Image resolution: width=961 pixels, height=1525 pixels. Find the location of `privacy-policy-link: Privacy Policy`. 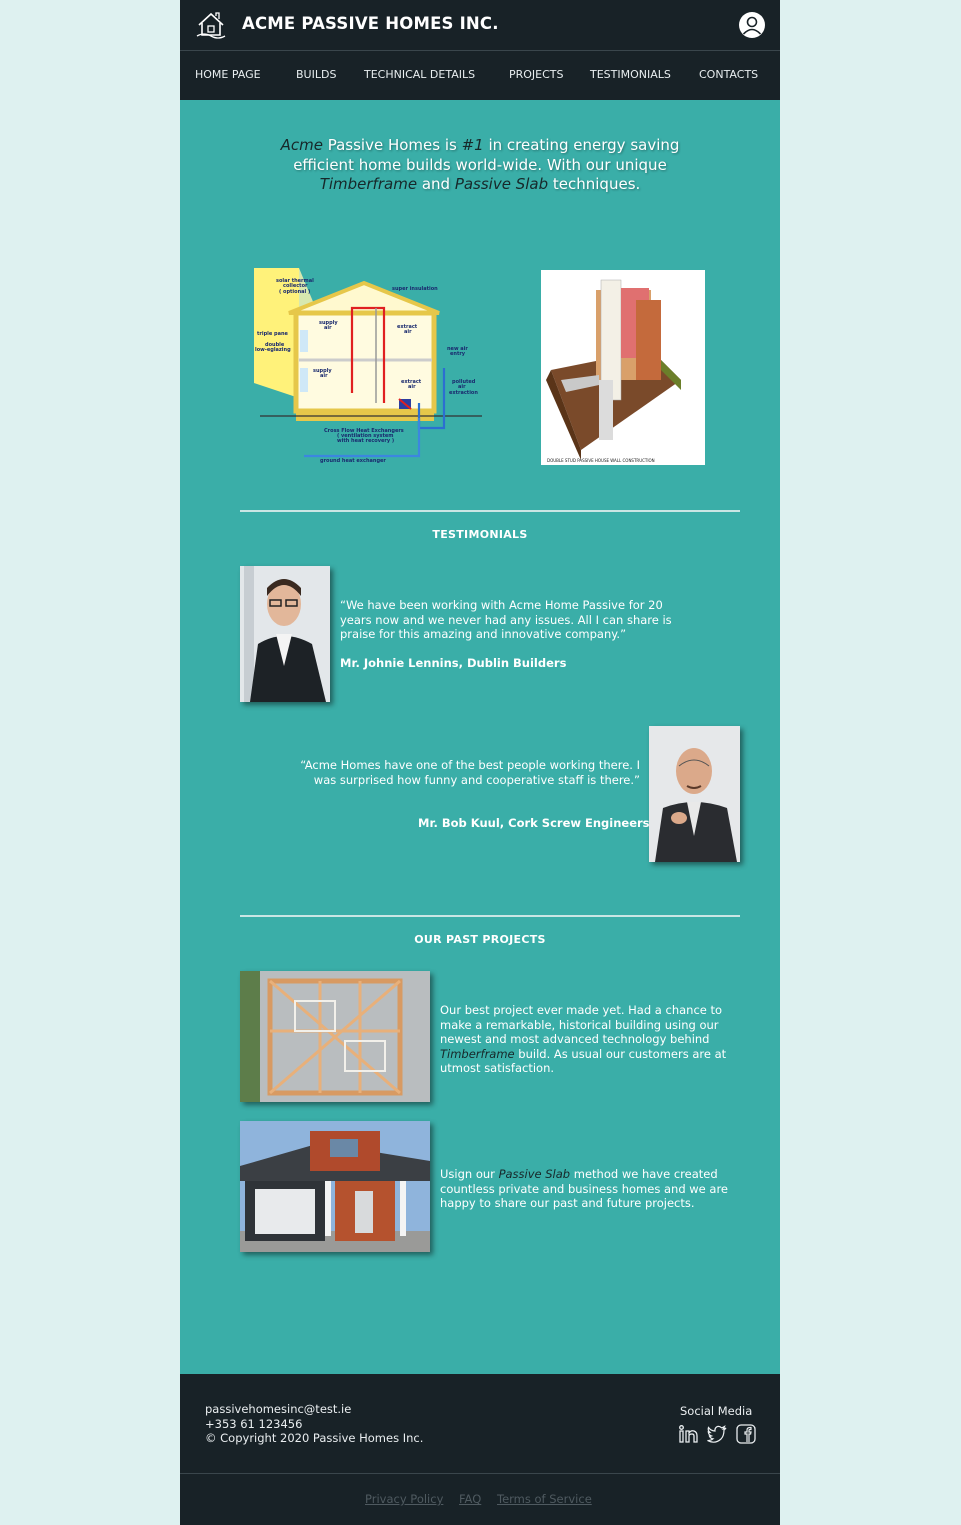

privacy-policy-link: Privacy Policy is located at coordinates (404, 1499).